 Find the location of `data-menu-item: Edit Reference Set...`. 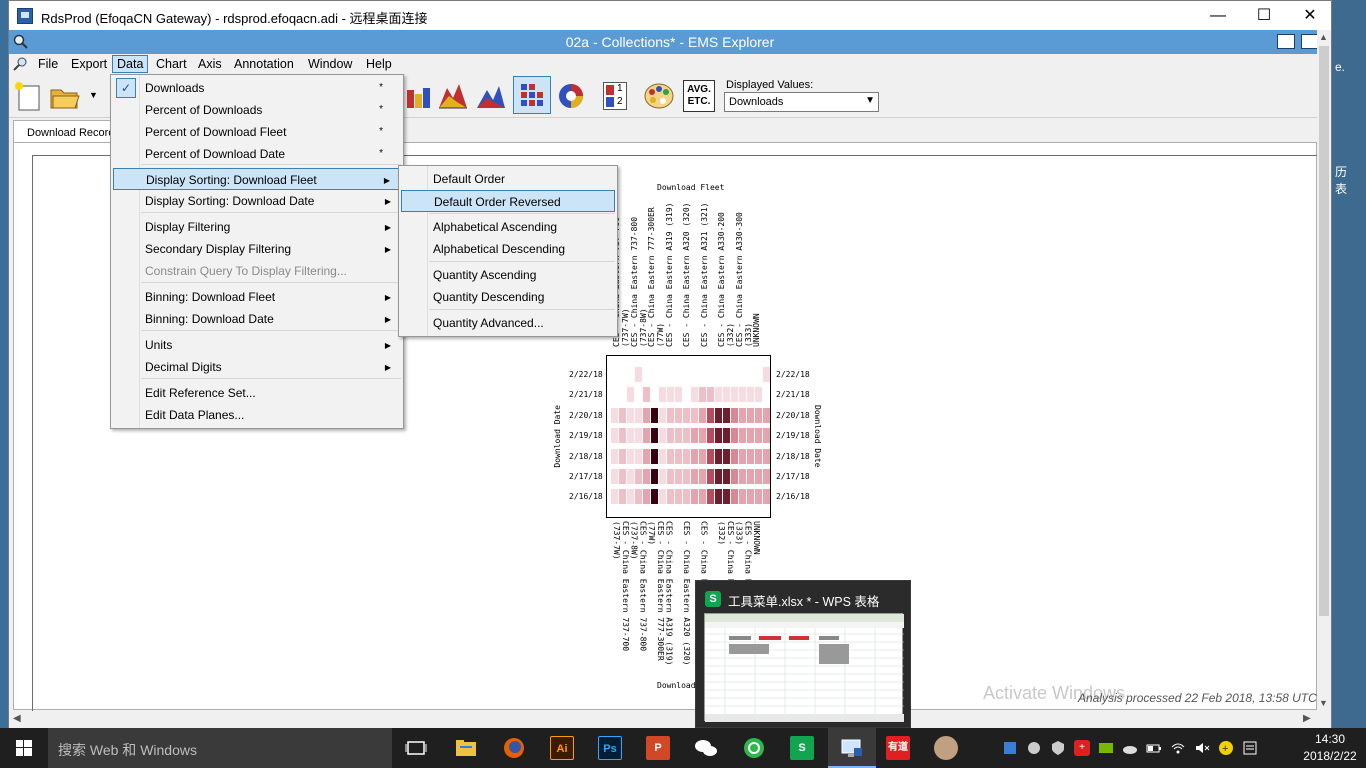

data-menu-item: Edit Reference Set... is located at coordinates (257, 393).